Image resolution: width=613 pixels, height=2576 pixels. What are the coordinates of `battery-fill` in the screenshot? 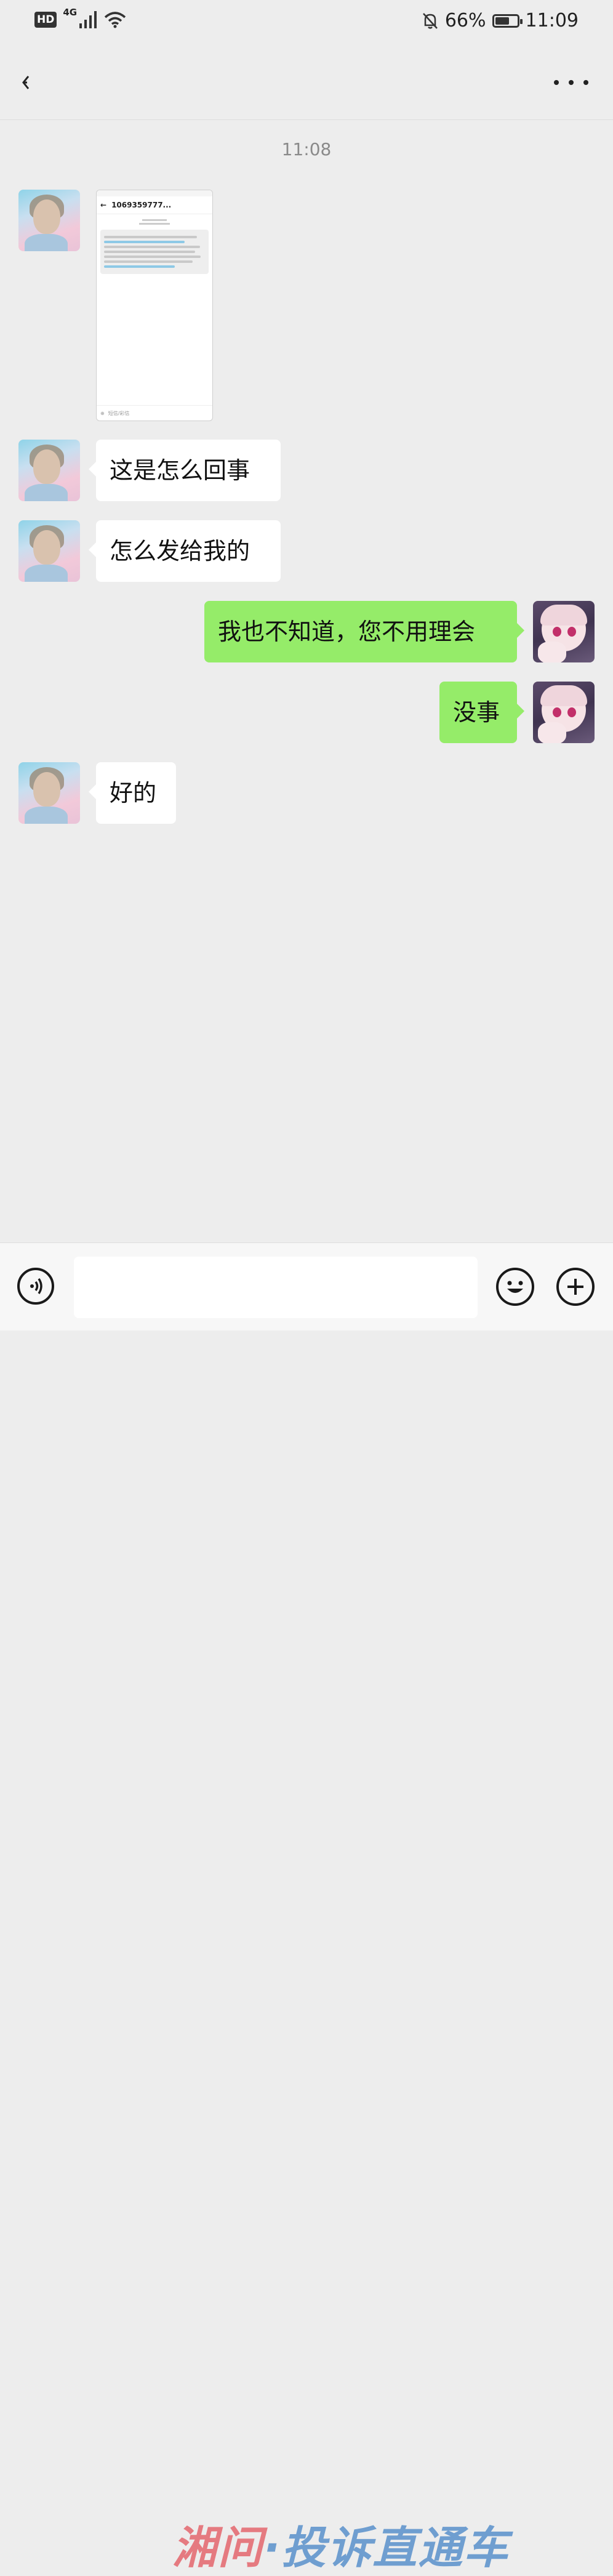 It's located at (502, 21).